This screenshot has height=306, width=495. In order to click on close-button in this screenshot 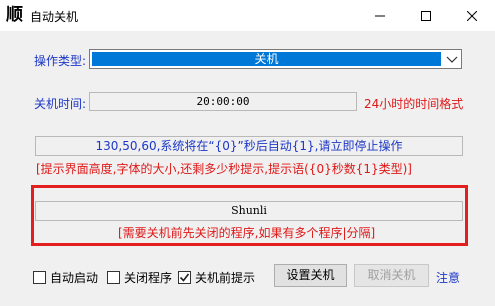, I will do `click(472, 15)`.